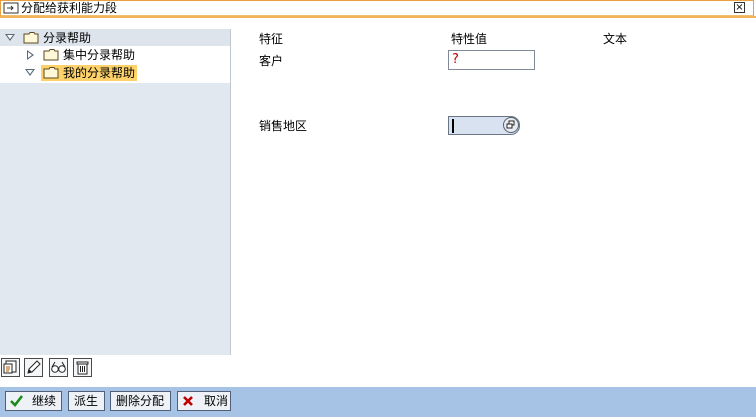 The height and width of the screenshot is (417, 756). Describe the element at coordinates (455, 59) in the screenshot. I see `required-marker: ?` at that location.